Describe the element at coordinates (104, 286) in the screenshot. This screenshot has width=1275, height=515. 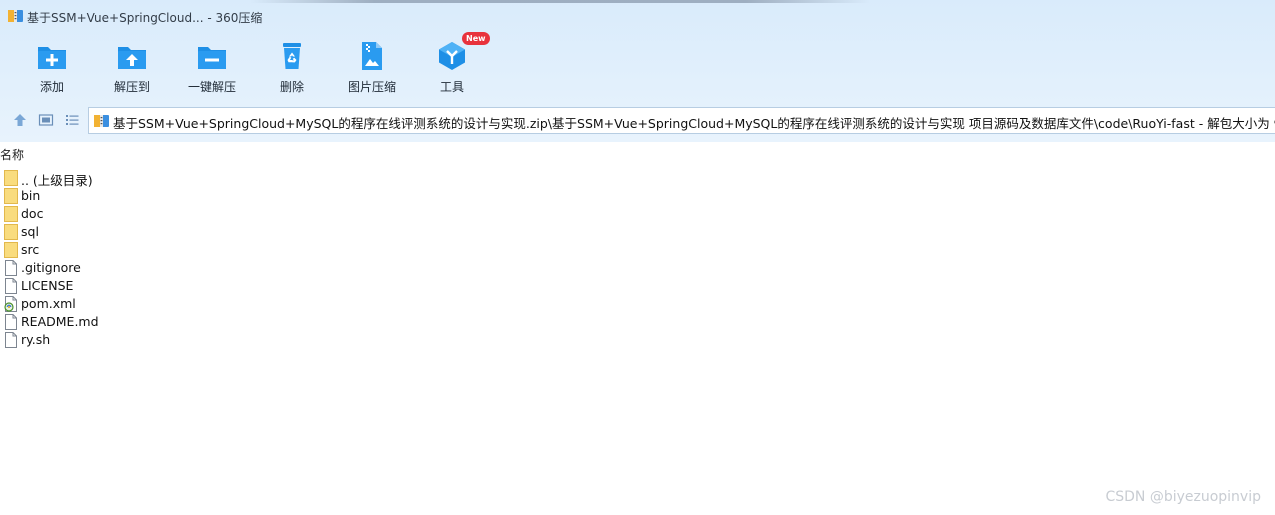
I see `list-item: LICENSE` at that location.